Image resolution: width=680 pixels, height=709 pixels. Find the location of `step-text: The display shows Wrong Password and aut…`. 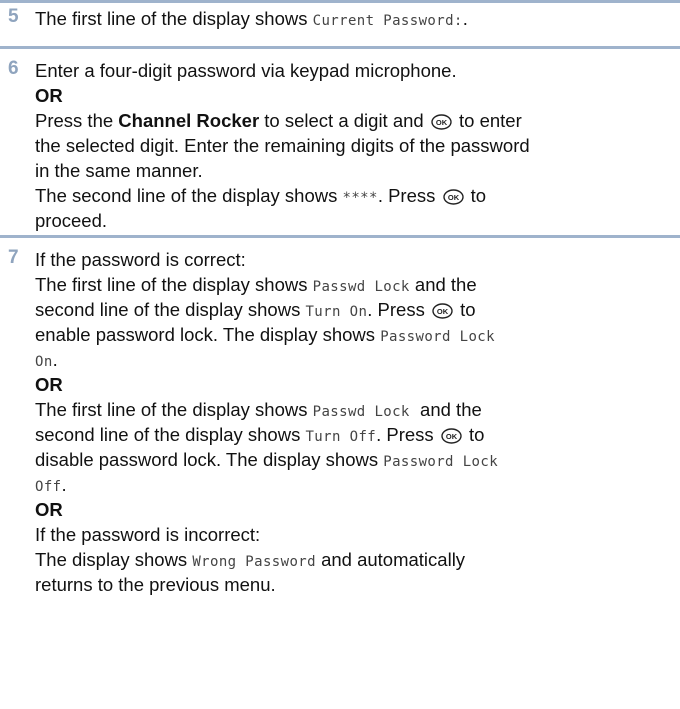

step-text: The display shows Wrong Password and aut… is located at coordinates (250, 559).